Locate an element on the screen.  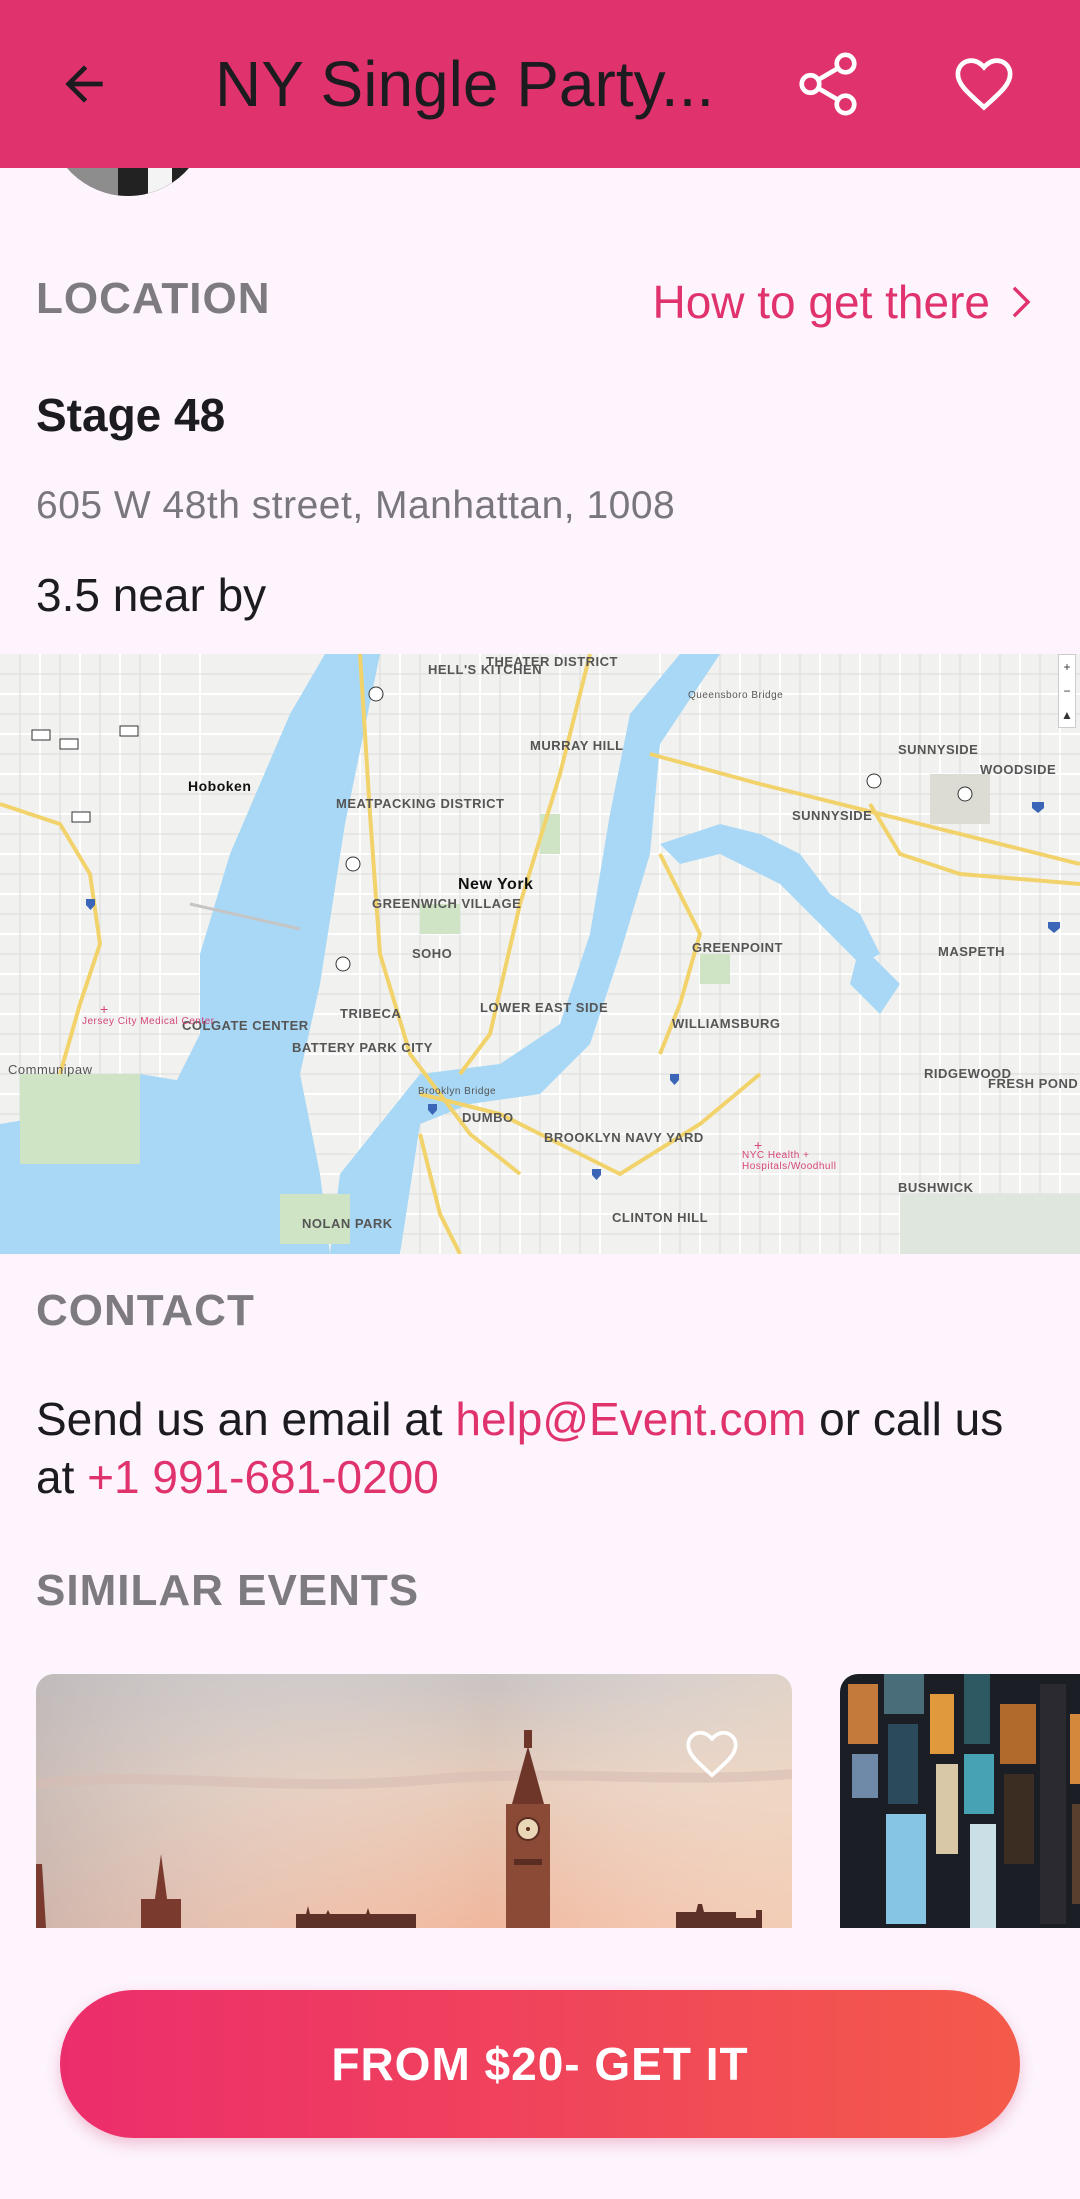
zoom-in-control: + is located at coordinates (1066, 667).